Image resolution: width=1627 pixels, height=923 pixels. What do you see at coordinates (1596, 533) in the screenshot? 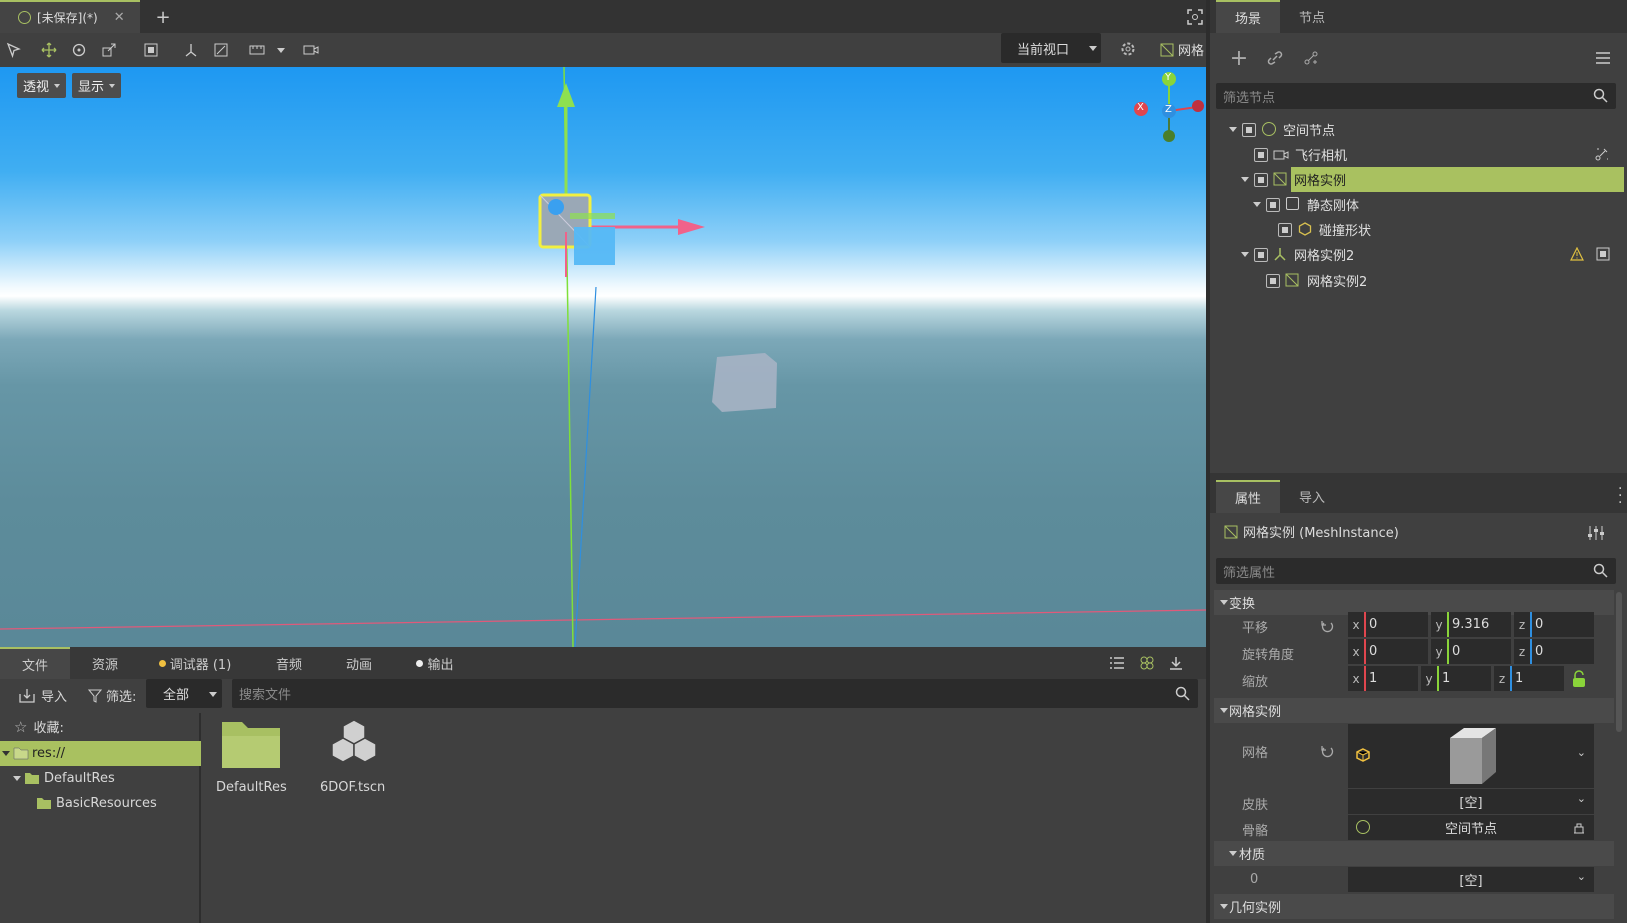
I see `object-properties-icon` at bounding box center [1596, 533].